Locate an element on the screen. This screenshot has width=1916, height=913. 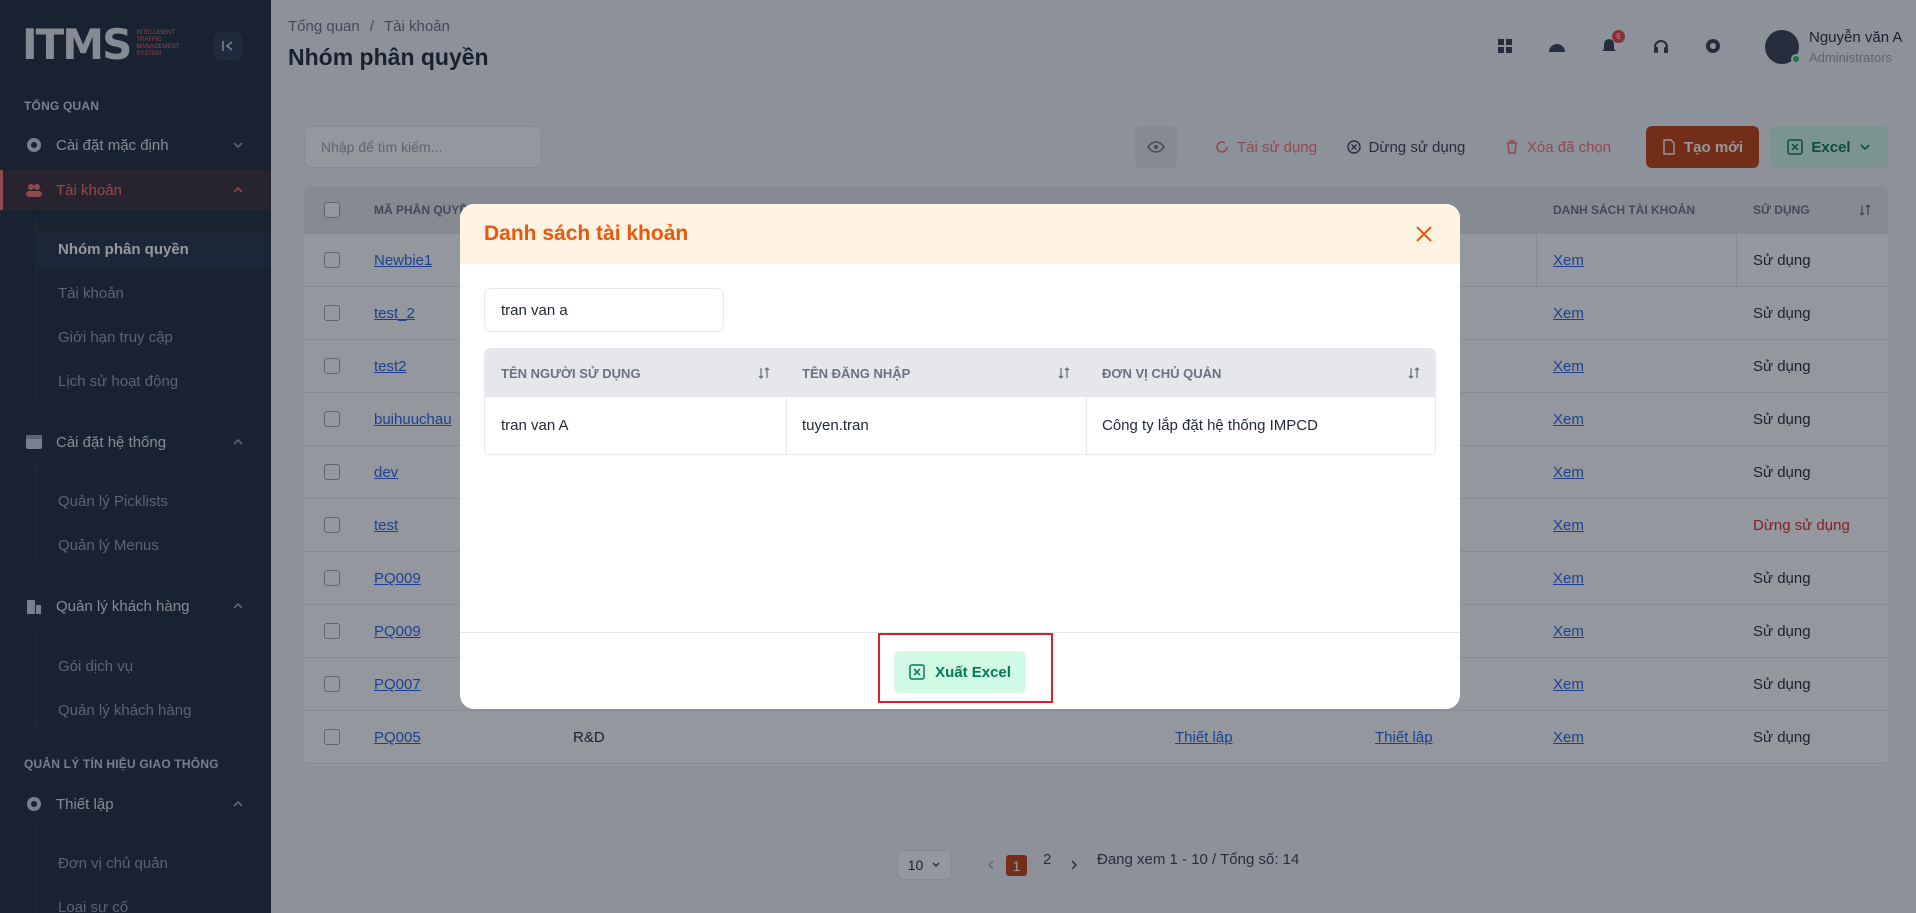
column-header-login: TÊN ĐĂNG NHẬP is located at coordinates (936, 373).